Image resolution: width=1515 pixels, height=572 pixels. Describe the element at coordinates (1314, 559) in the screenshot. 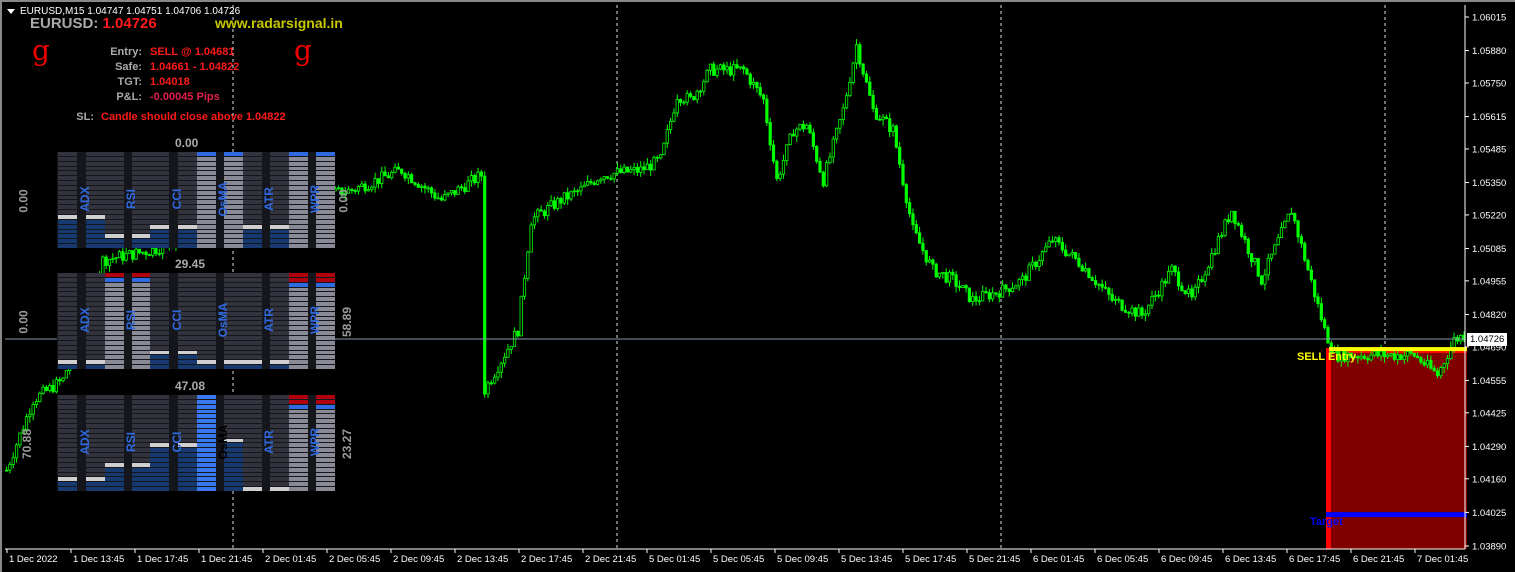

I see `time-tick-label: 6 Dec 17:45` at that location.